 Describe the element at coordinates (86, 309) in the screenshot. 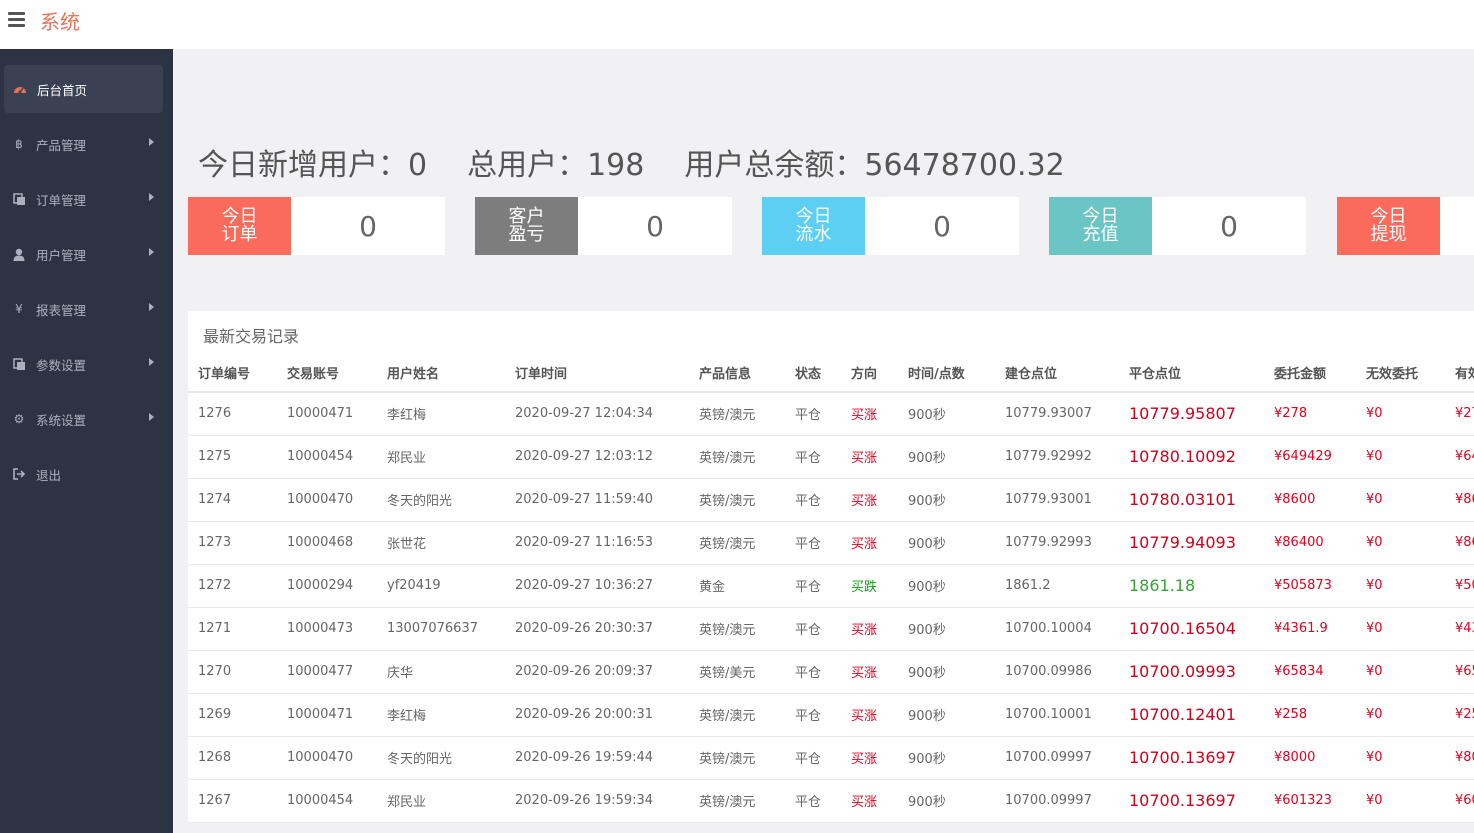

I see `sidebar-item-reports: ¥ 报表管理` at that location.